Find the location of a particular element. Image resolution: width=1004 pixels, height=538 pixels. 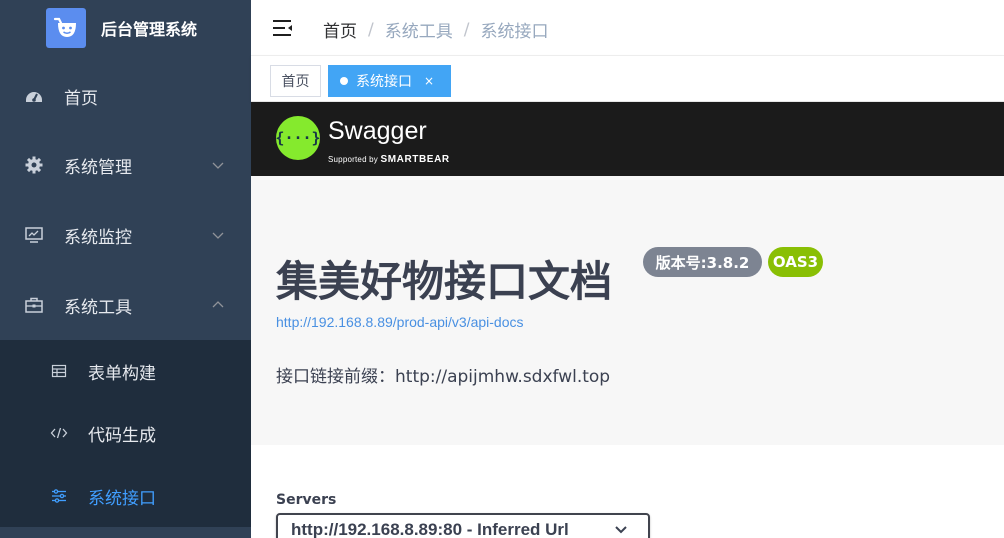

api-docs-link: http://192.168.8.89/prod-api/v3/api-docs is located at coordinates (400, 322).